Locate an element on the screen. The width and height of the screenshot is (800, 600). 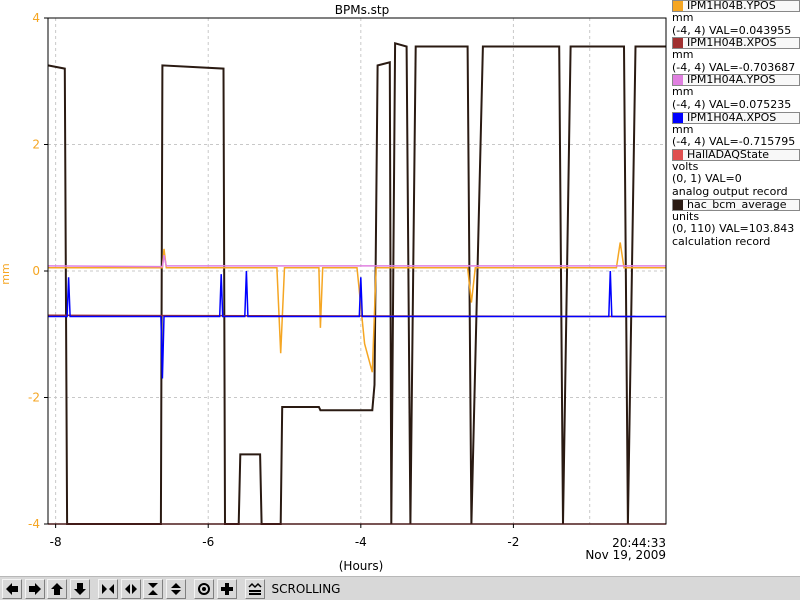
y-tick-label: 0 is located at coordinates (36, 271).